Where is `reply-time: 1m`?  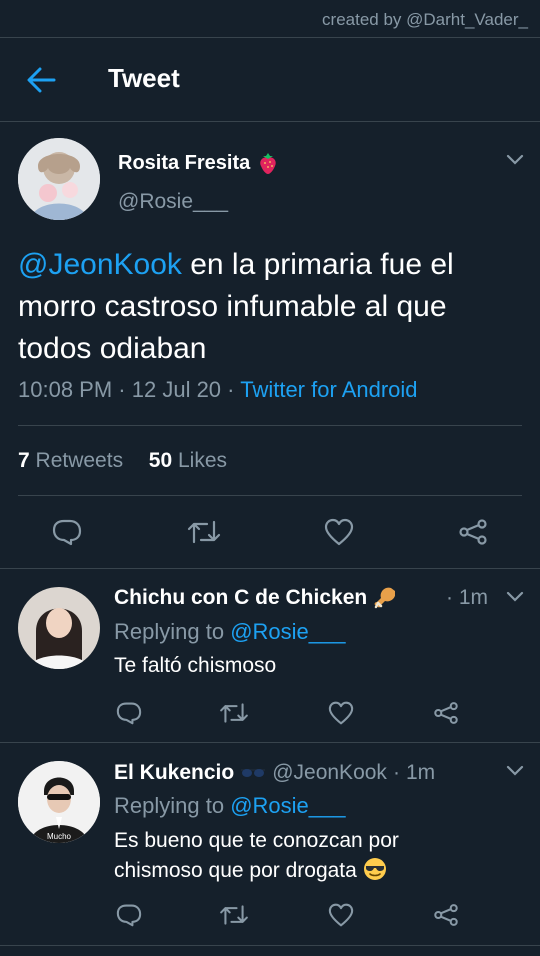
reply-time: 1m is located at coordinates (420, 772).